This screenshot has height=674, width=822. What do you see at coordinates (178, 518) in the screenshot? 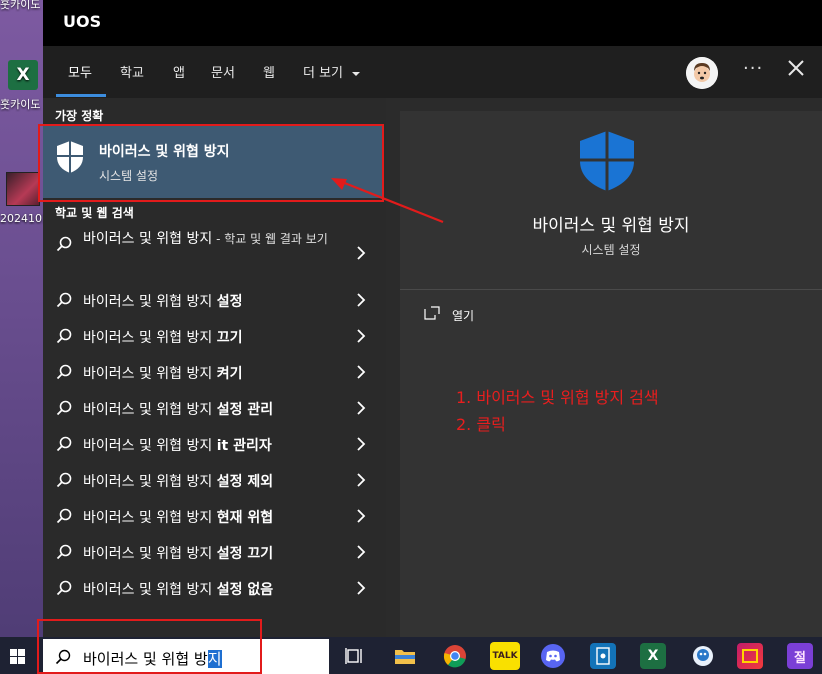
I see `search-result-text: 바이러스 및 위협 방지 현재 위협` at bounding box center [178, 518].